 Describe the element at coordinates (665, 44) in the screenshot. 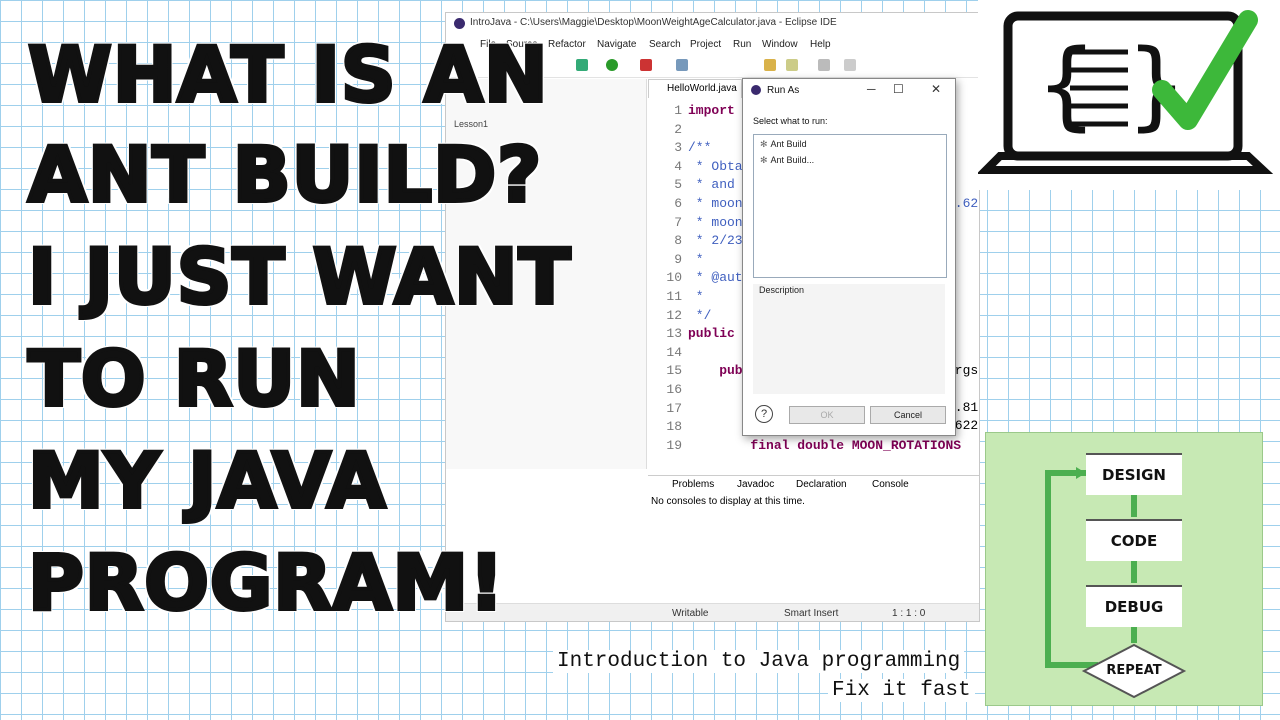

I see `menu-search: Search` at that location.